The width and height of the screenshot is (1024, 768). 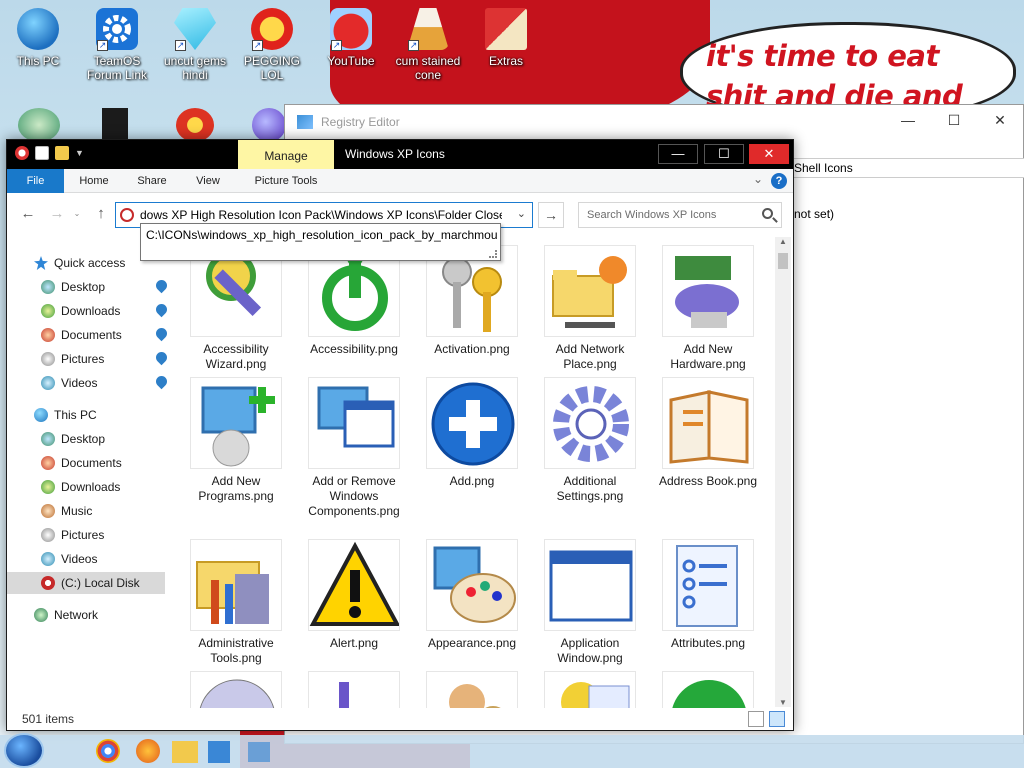 I want to click on file-item: Attributes.png, so click(x=708, y=595).